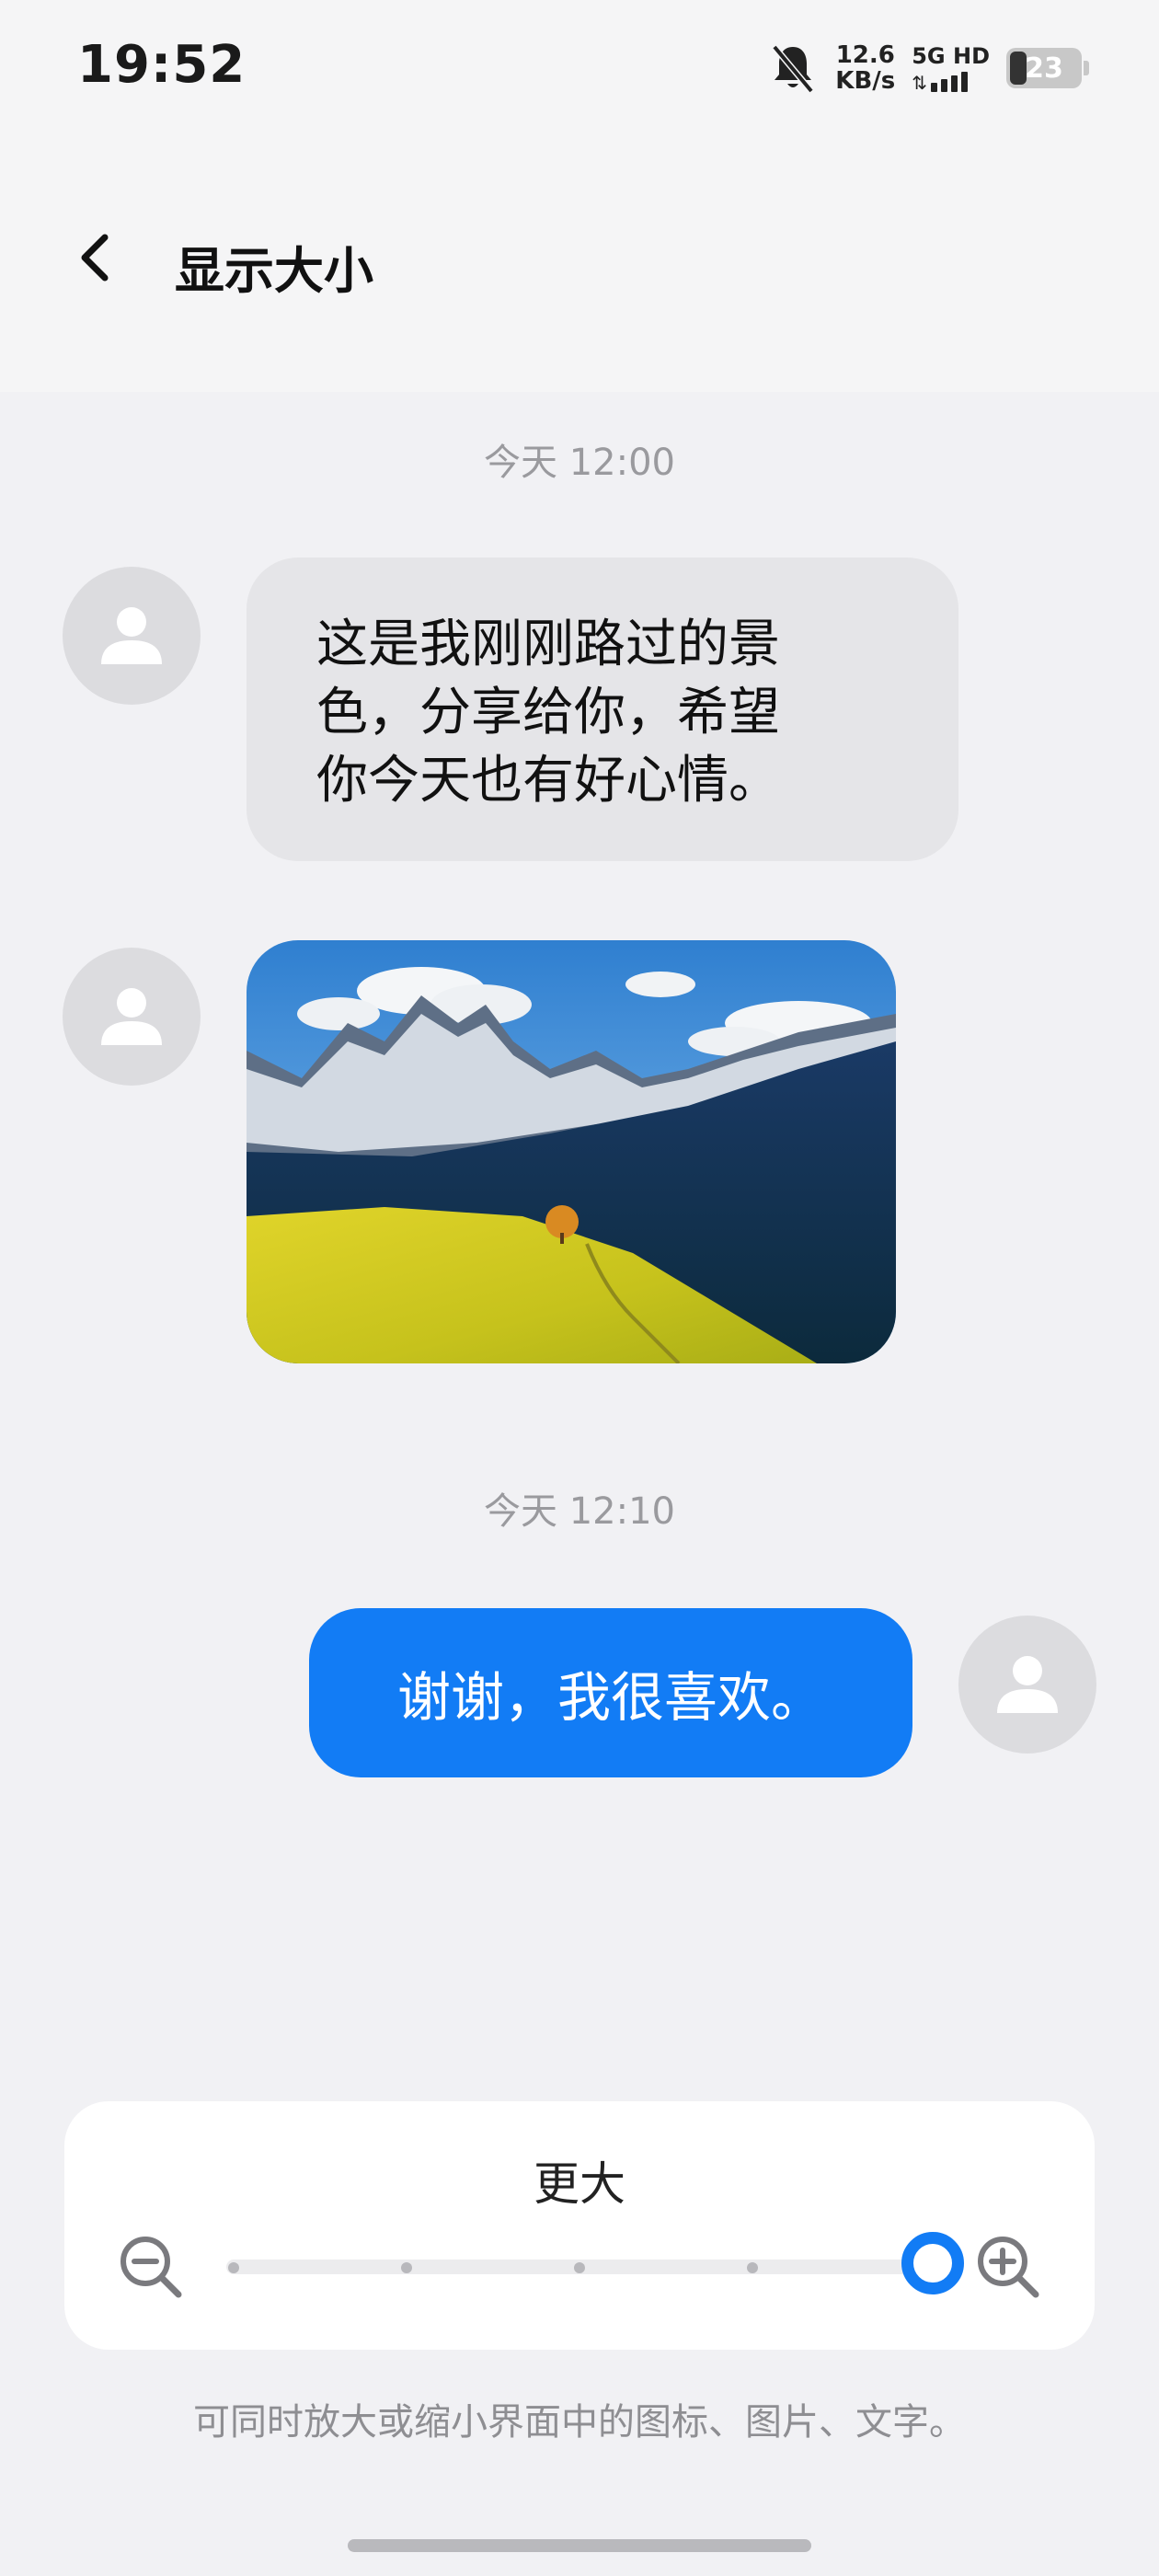  I want to click on size-label: 更大, so click(579, 2184).